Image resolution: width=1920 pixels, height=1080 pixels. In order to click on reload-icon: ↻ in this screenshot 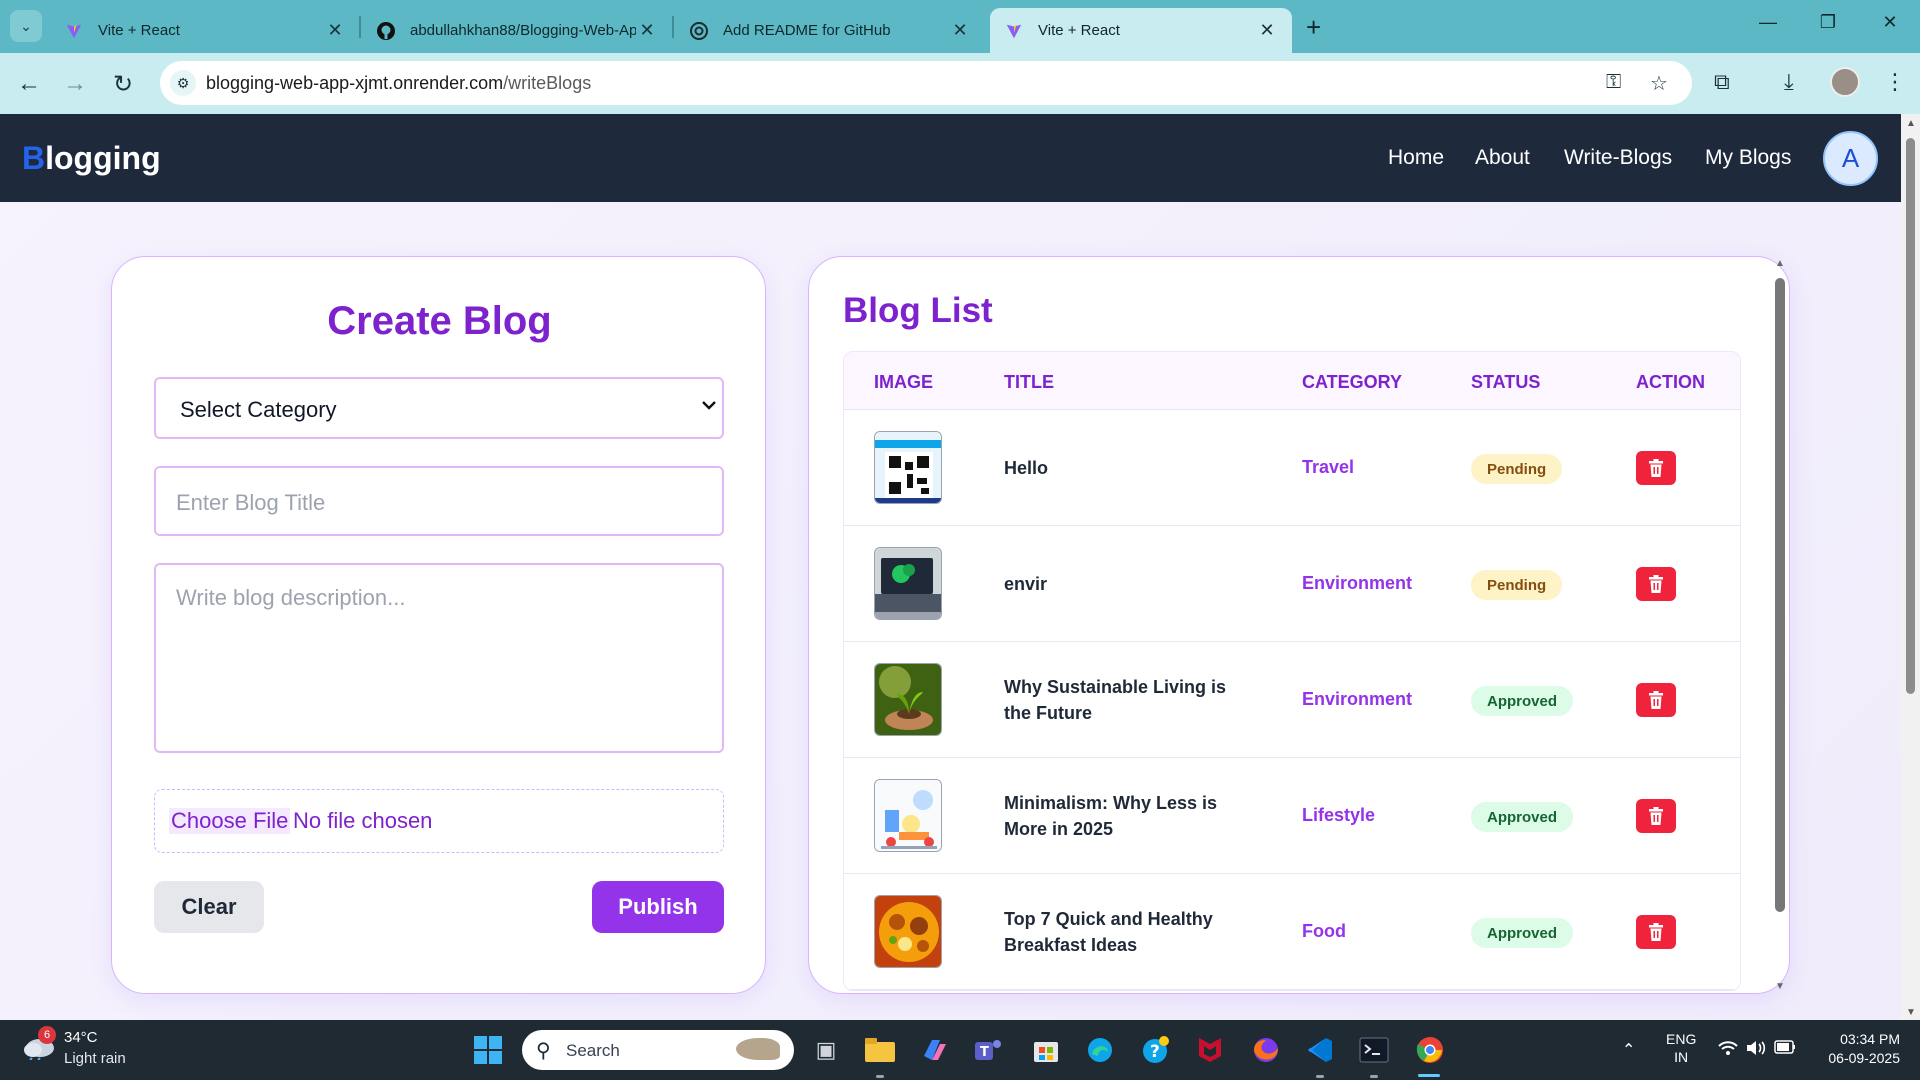, I will do `click(123, 84)`.